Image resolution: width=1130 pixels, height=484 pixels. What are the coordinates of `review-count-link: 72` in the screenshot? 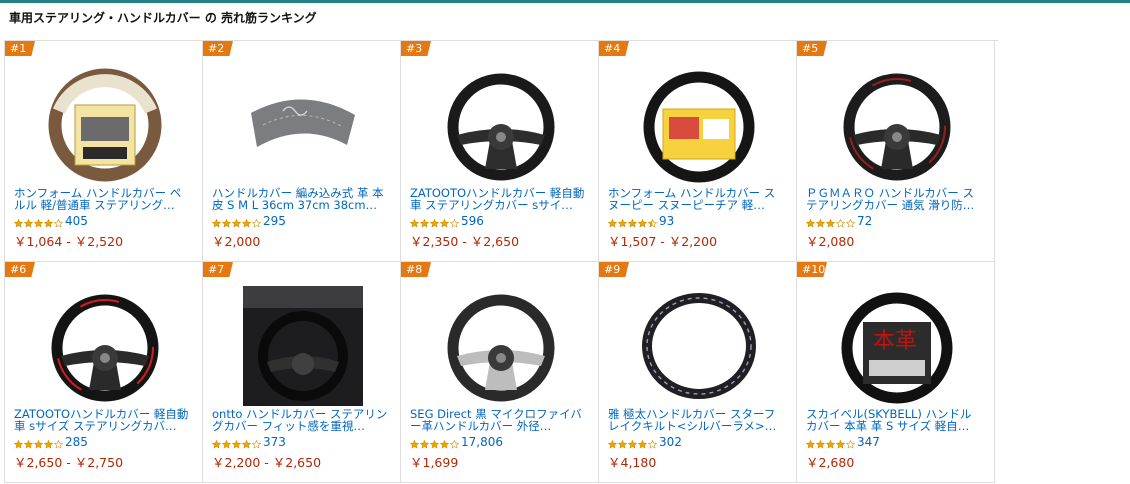 It's located at (864, 221).